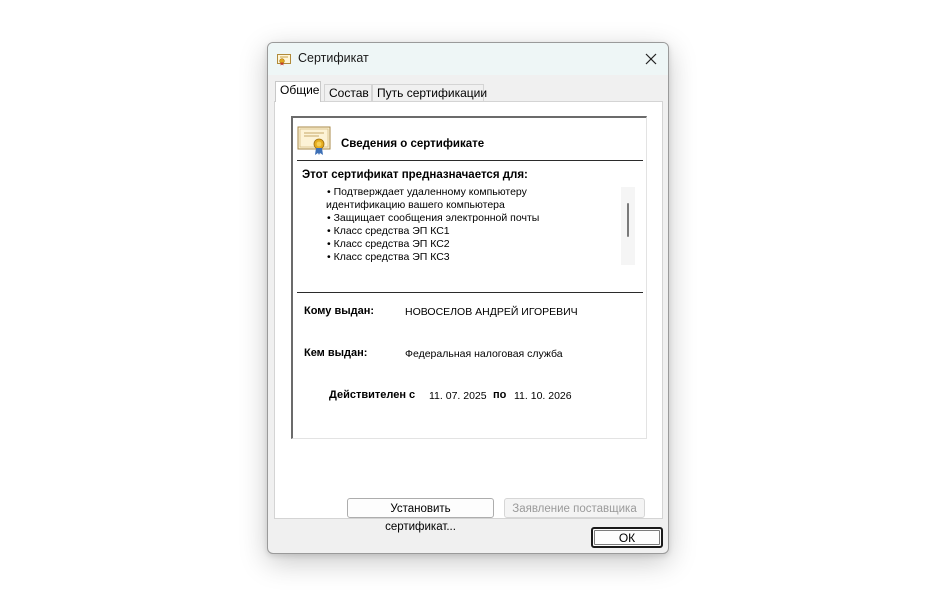 The height and width of the screenshot is (607, 925). What do you see at coordinates (333, 58) in the screenshot?
I see `window-title: Сертификат` at bounding box center [333, 58].